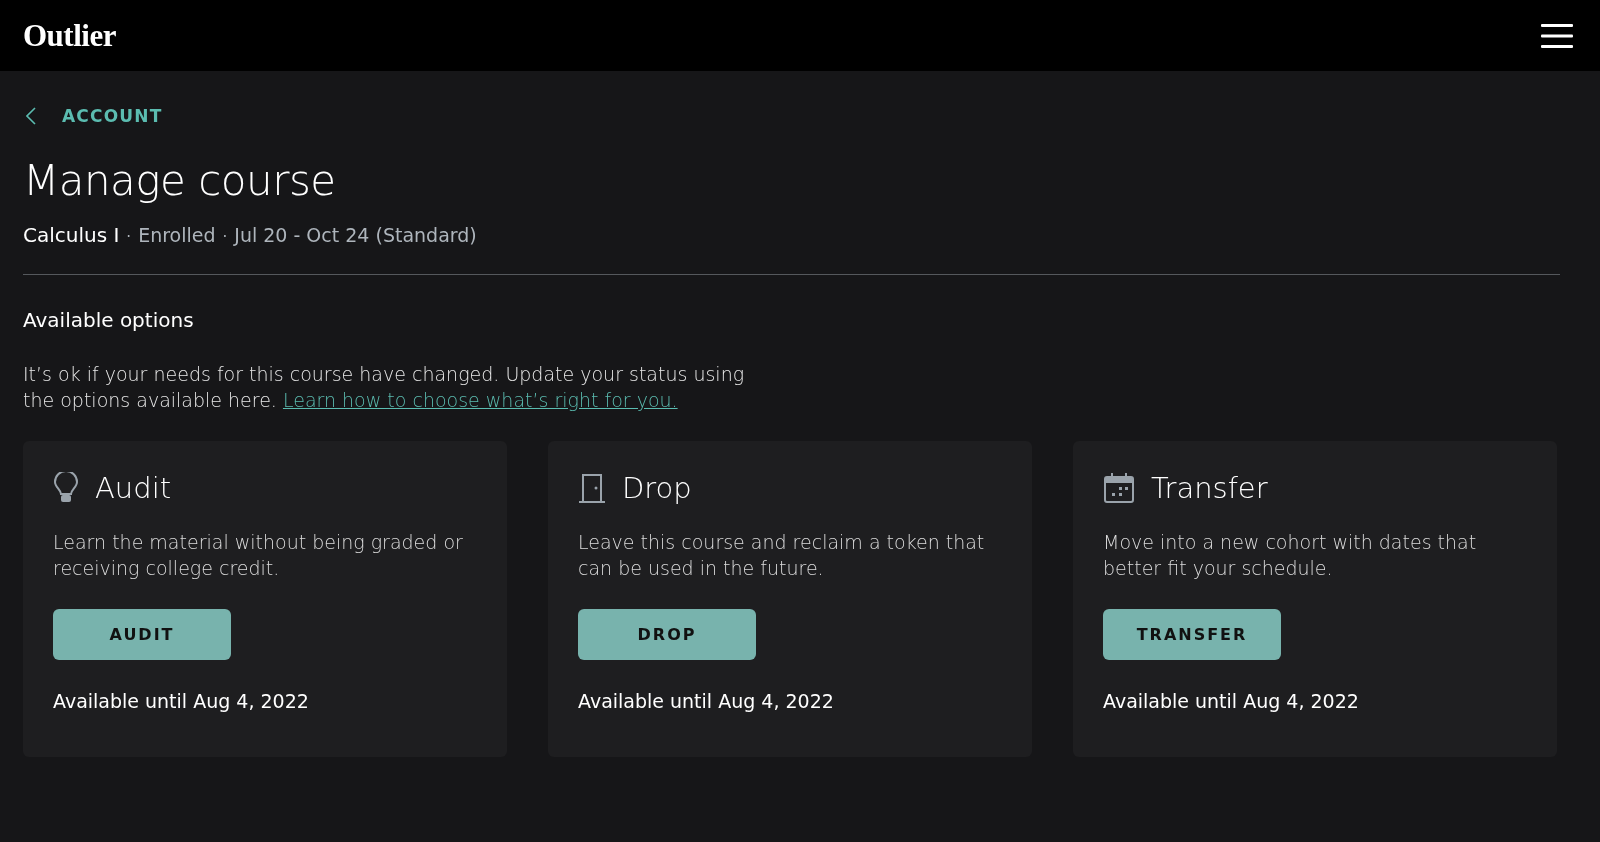 The height and width of the screenshot is (842, 1600). I want to click on option-title: Drop, so click(657, 488).